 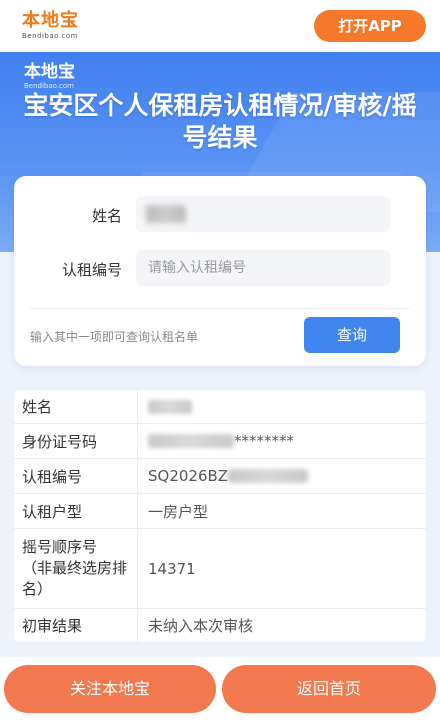 I want to click on id-input: 请输入认租编号, so click(x=263, y=268).